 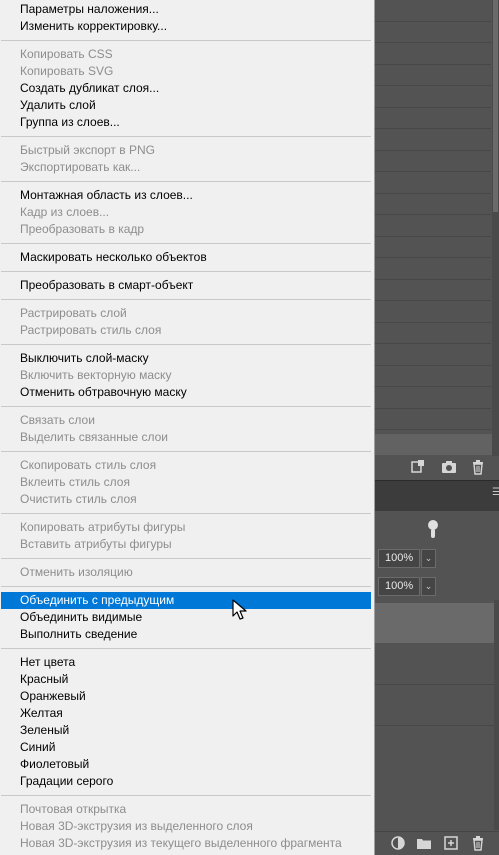 I want to click on menu-item-convert-to-frame: Преобразовать в кадр, so click(x=186, y=229).